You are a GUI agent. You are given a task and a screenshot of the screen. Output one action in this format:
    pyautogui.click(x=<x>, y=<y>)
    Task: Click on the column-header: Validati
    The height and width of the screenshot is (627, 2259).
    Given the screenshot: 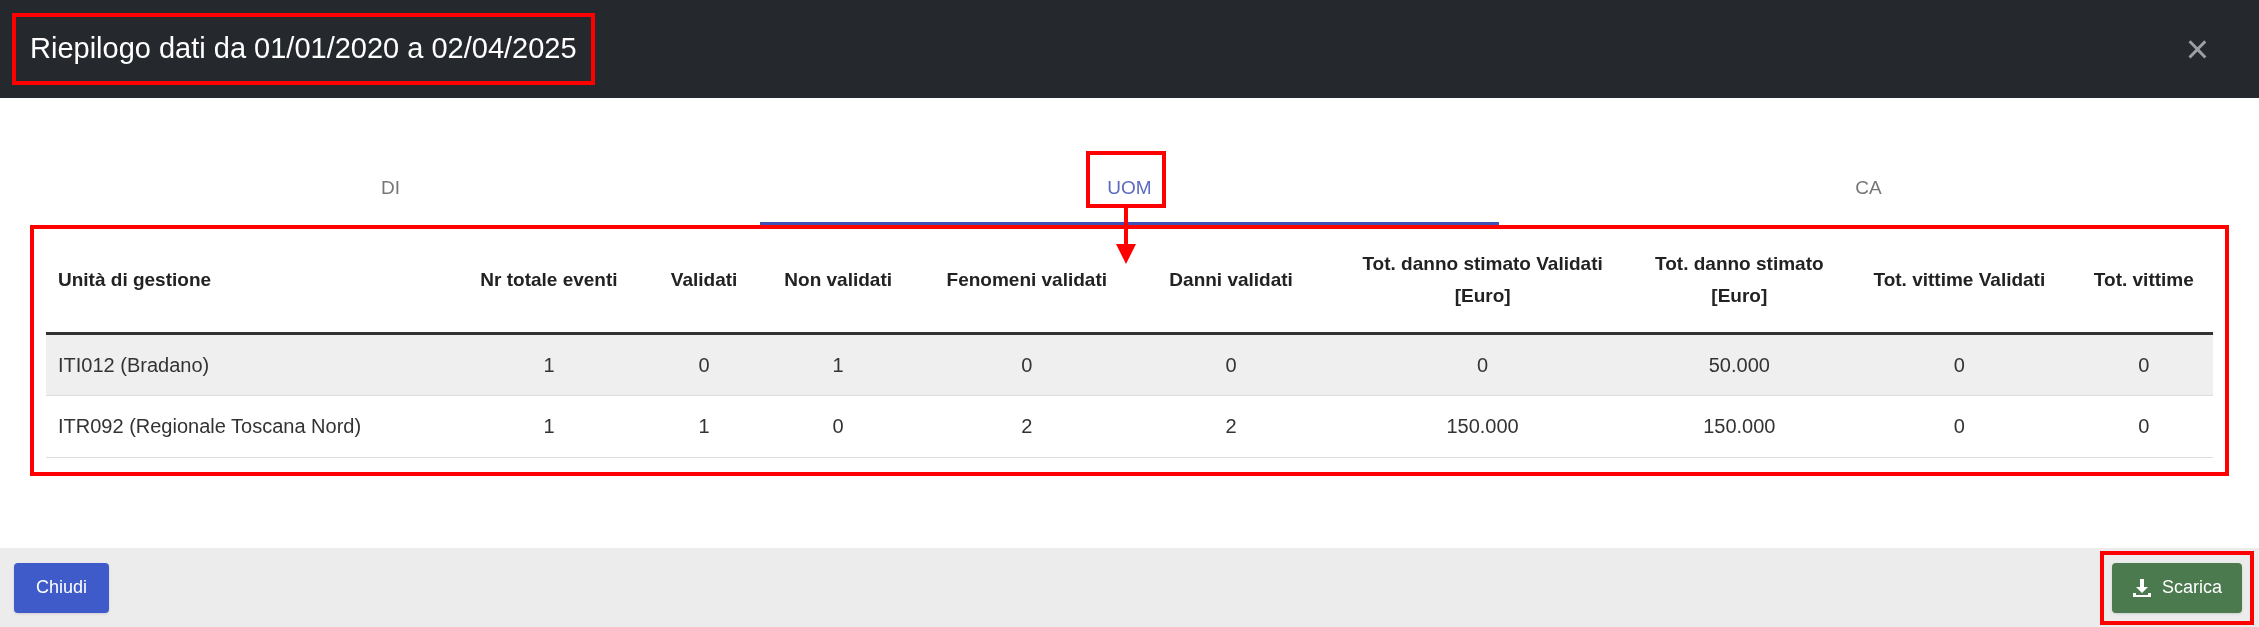 What is the action you would take?
    pyautogui.click(x=704, y=280)
    